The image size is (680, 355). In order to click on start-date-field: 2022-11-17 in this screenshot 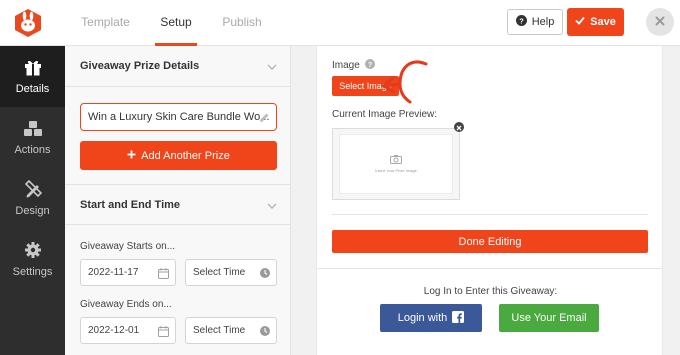, I will do `click(128, 272)`.